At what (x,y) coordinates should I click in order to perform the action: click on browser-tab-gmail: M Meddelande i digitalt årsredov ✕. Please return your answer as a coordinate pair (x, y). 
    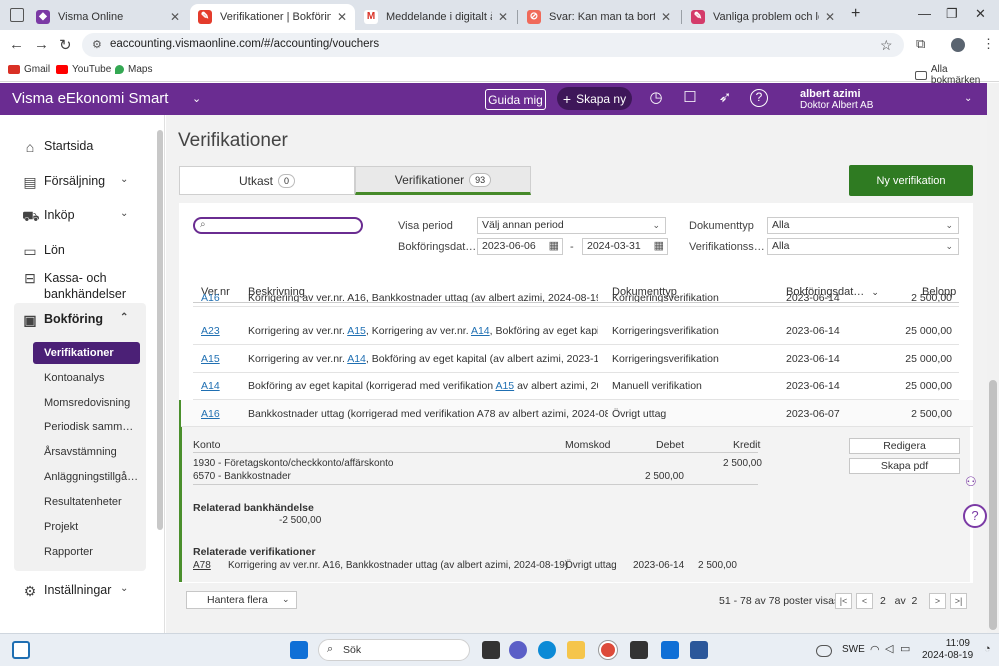
    Looking at the image, I should click on (436, 17).